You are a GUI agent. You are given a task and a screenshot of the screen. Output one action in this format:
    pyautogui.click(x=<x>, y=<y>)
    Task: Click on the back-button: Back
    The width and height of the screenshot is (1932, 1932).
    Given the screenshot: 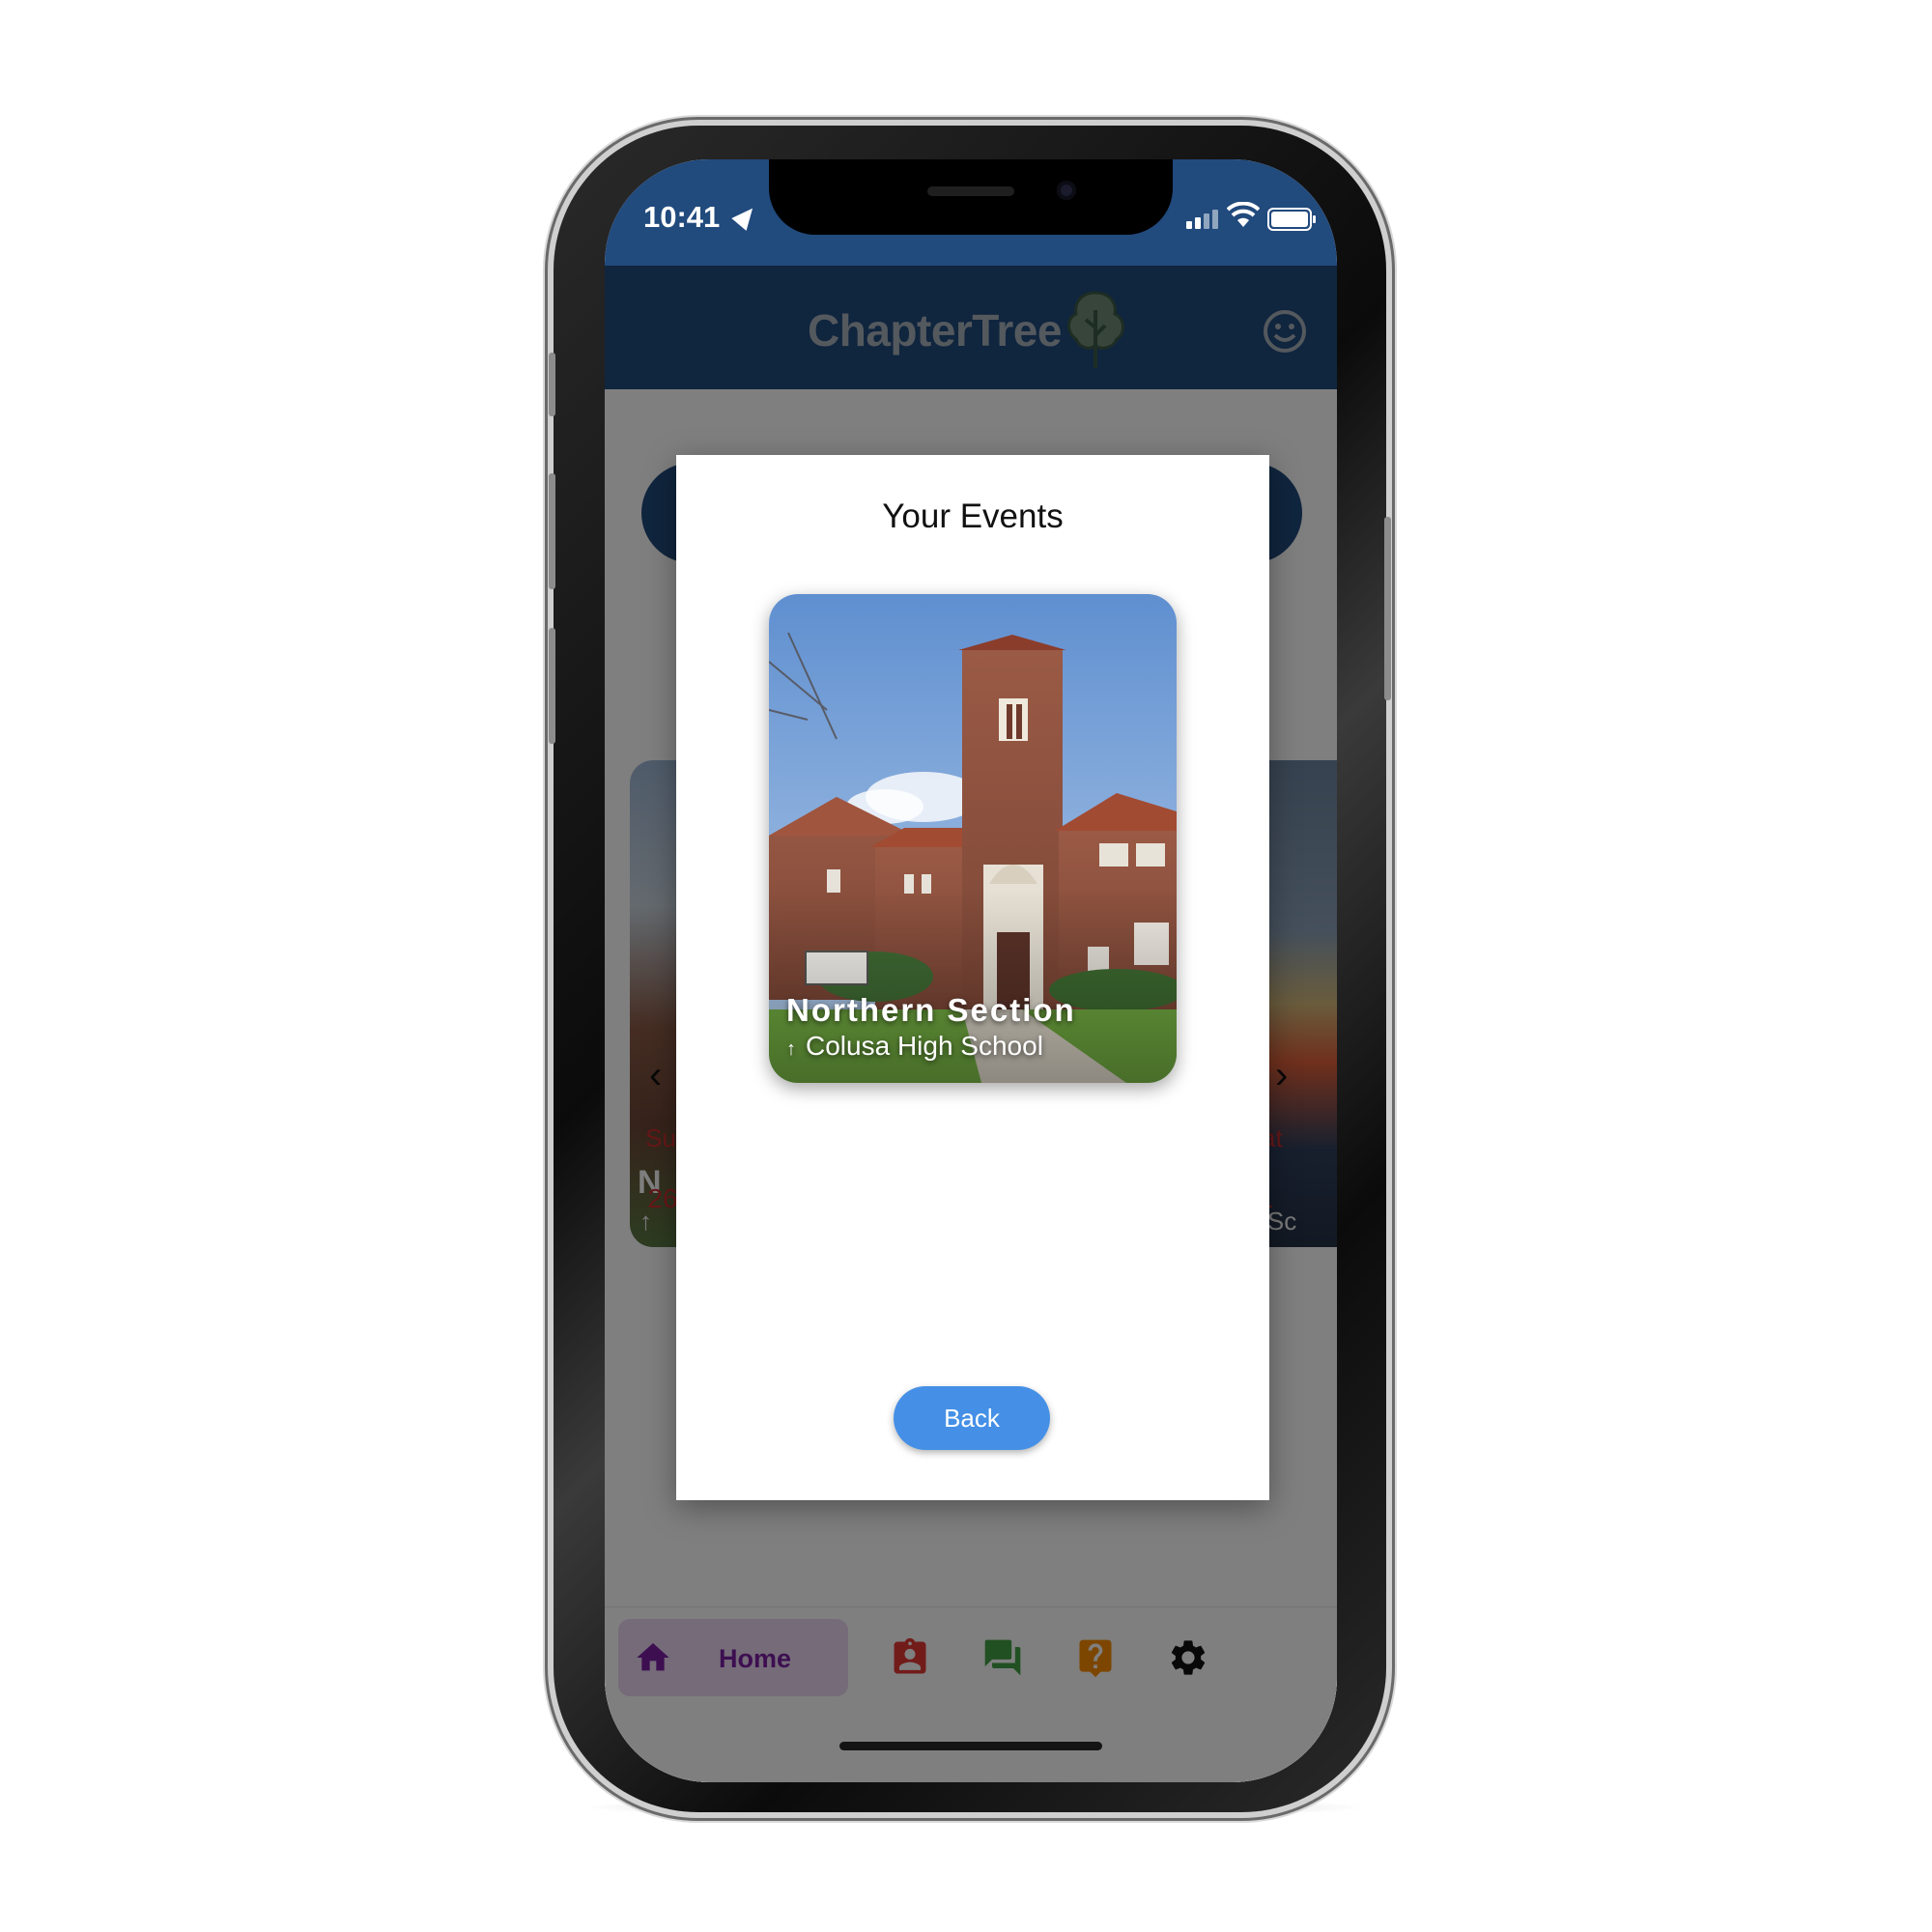 What is the action you would take?
    pyautogui.click(x=972, y=1418)
    